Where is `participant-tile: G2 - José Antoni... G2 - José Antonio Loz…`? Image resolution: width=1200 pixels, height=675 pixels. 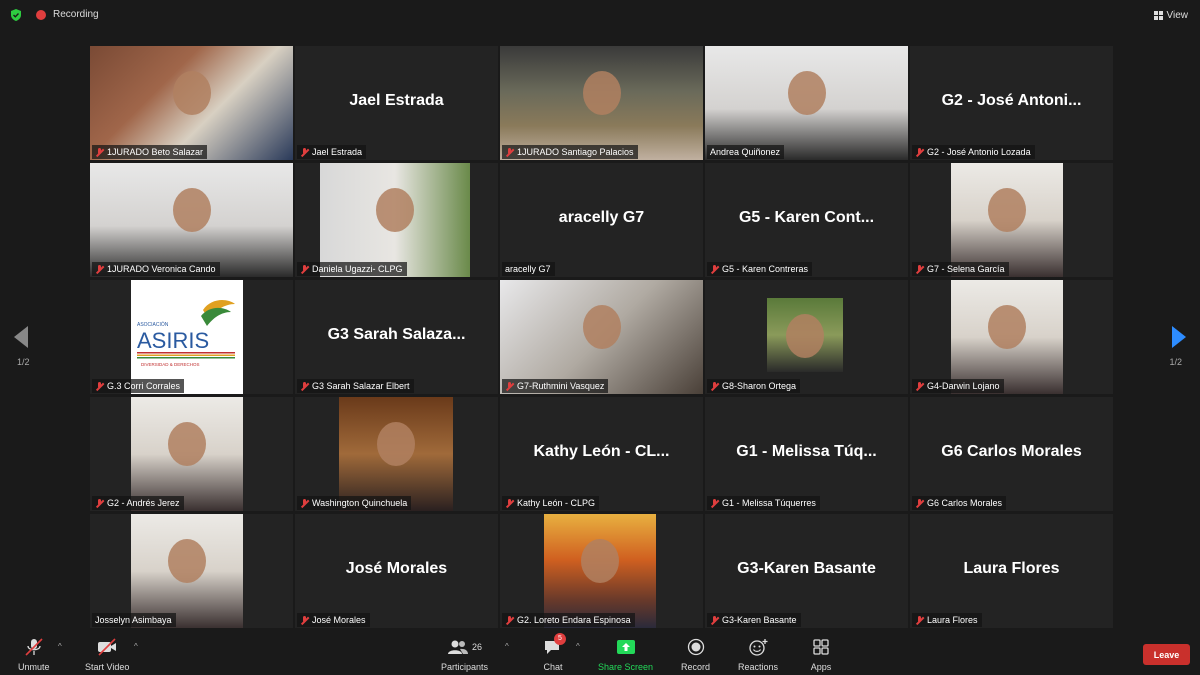 participant-tile: G2 - José Antoni... G2 - José Antonio Loz… is located at coordinates (1011, 103).